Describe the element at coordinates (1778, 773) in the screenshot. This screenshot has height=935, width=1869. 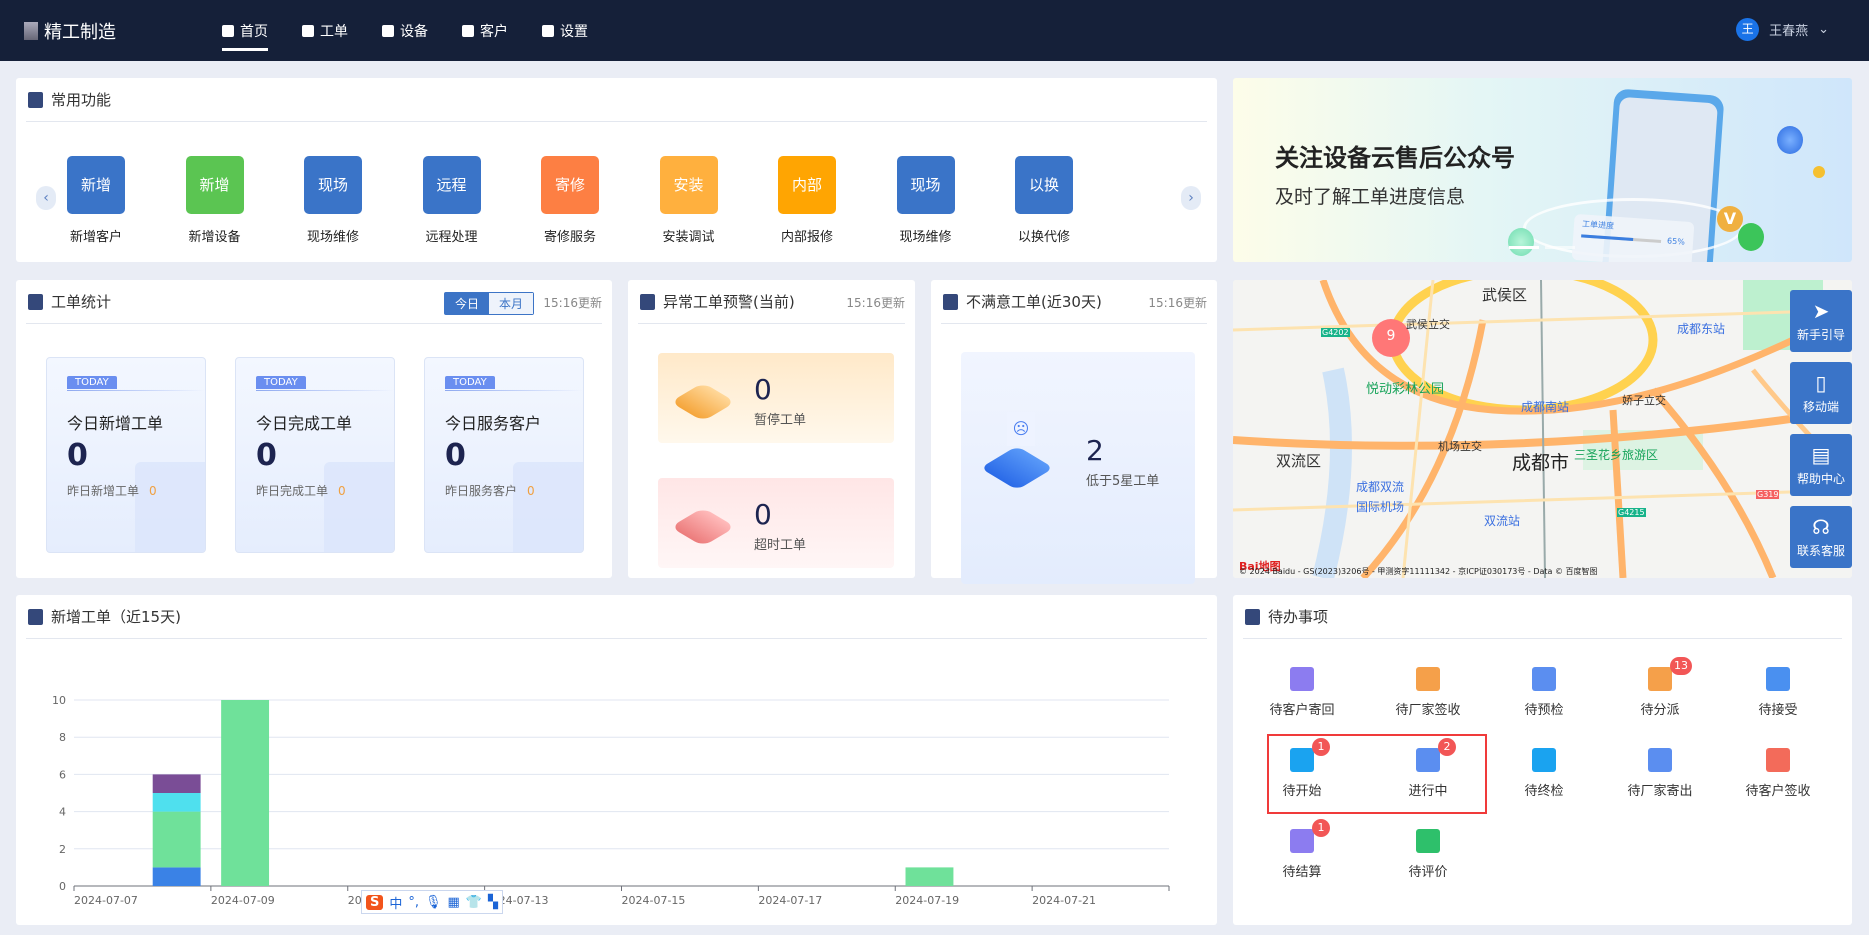
I see `todo-item: 待客户签收` at that location.